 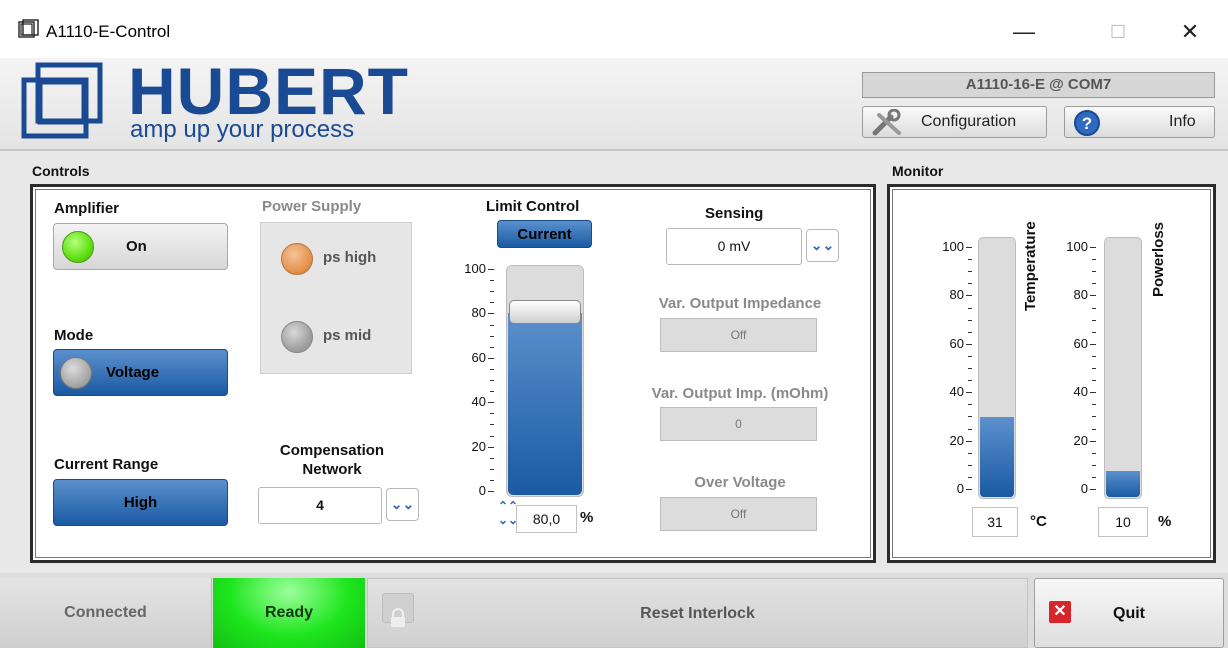 I want to click on limit-control-stepper: ⌃⌃ ⌄⌄, so click(x=508, y=519).